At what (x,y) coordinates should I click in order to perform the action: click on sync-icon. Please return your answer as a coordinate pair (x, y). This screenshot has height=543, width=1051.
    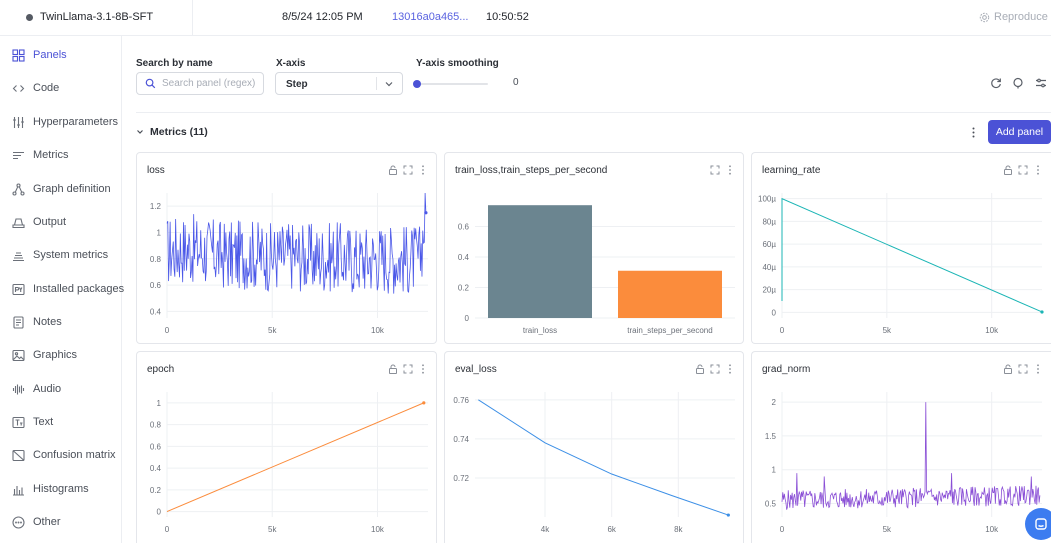
    Looking at the image, I should click on (1018, 83).